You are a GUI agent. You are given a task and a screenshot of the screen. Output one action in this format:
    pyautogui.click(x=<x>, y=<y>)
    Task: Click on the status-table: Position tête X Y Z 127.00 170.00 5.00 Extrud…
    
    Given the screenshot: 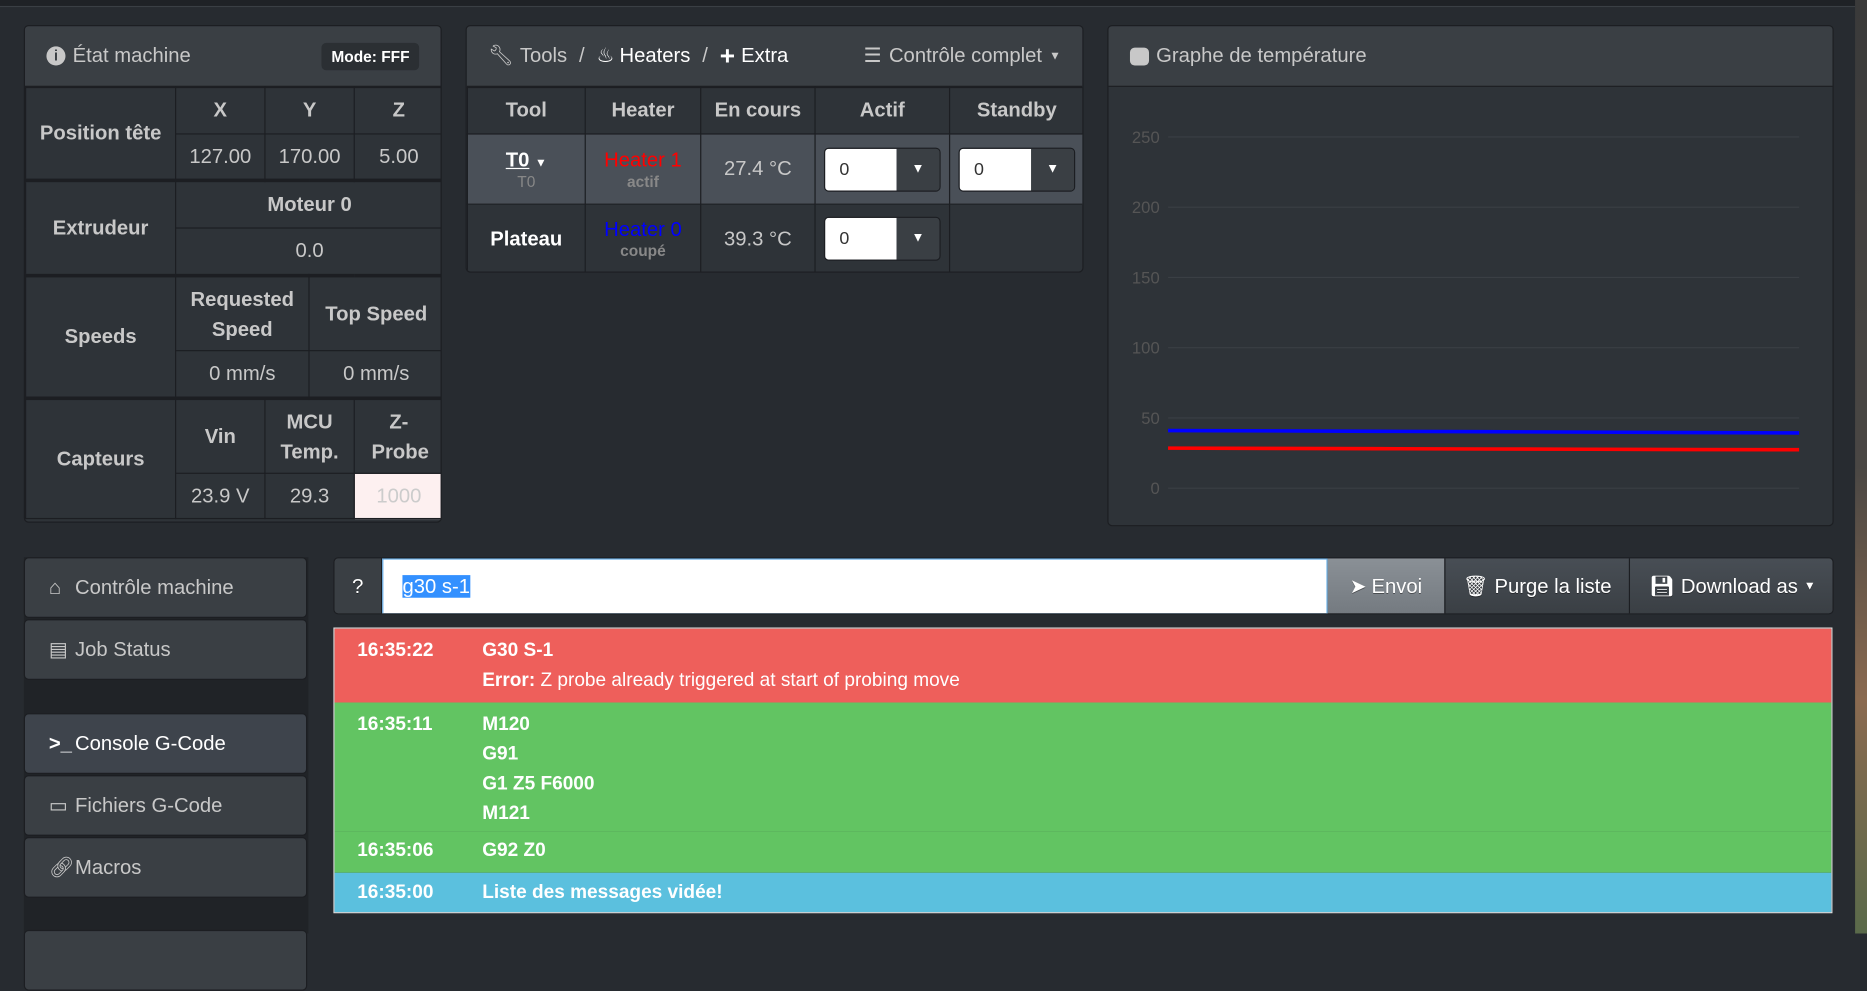 What is the action you would take?
    pyautogui.click(x=233, y=303)
    